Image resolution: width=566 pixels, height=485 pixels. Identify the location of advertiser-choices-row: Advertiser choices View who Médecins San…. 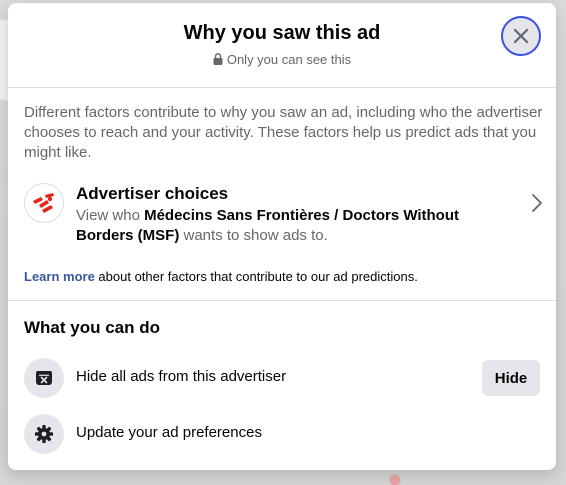
(282, 213).